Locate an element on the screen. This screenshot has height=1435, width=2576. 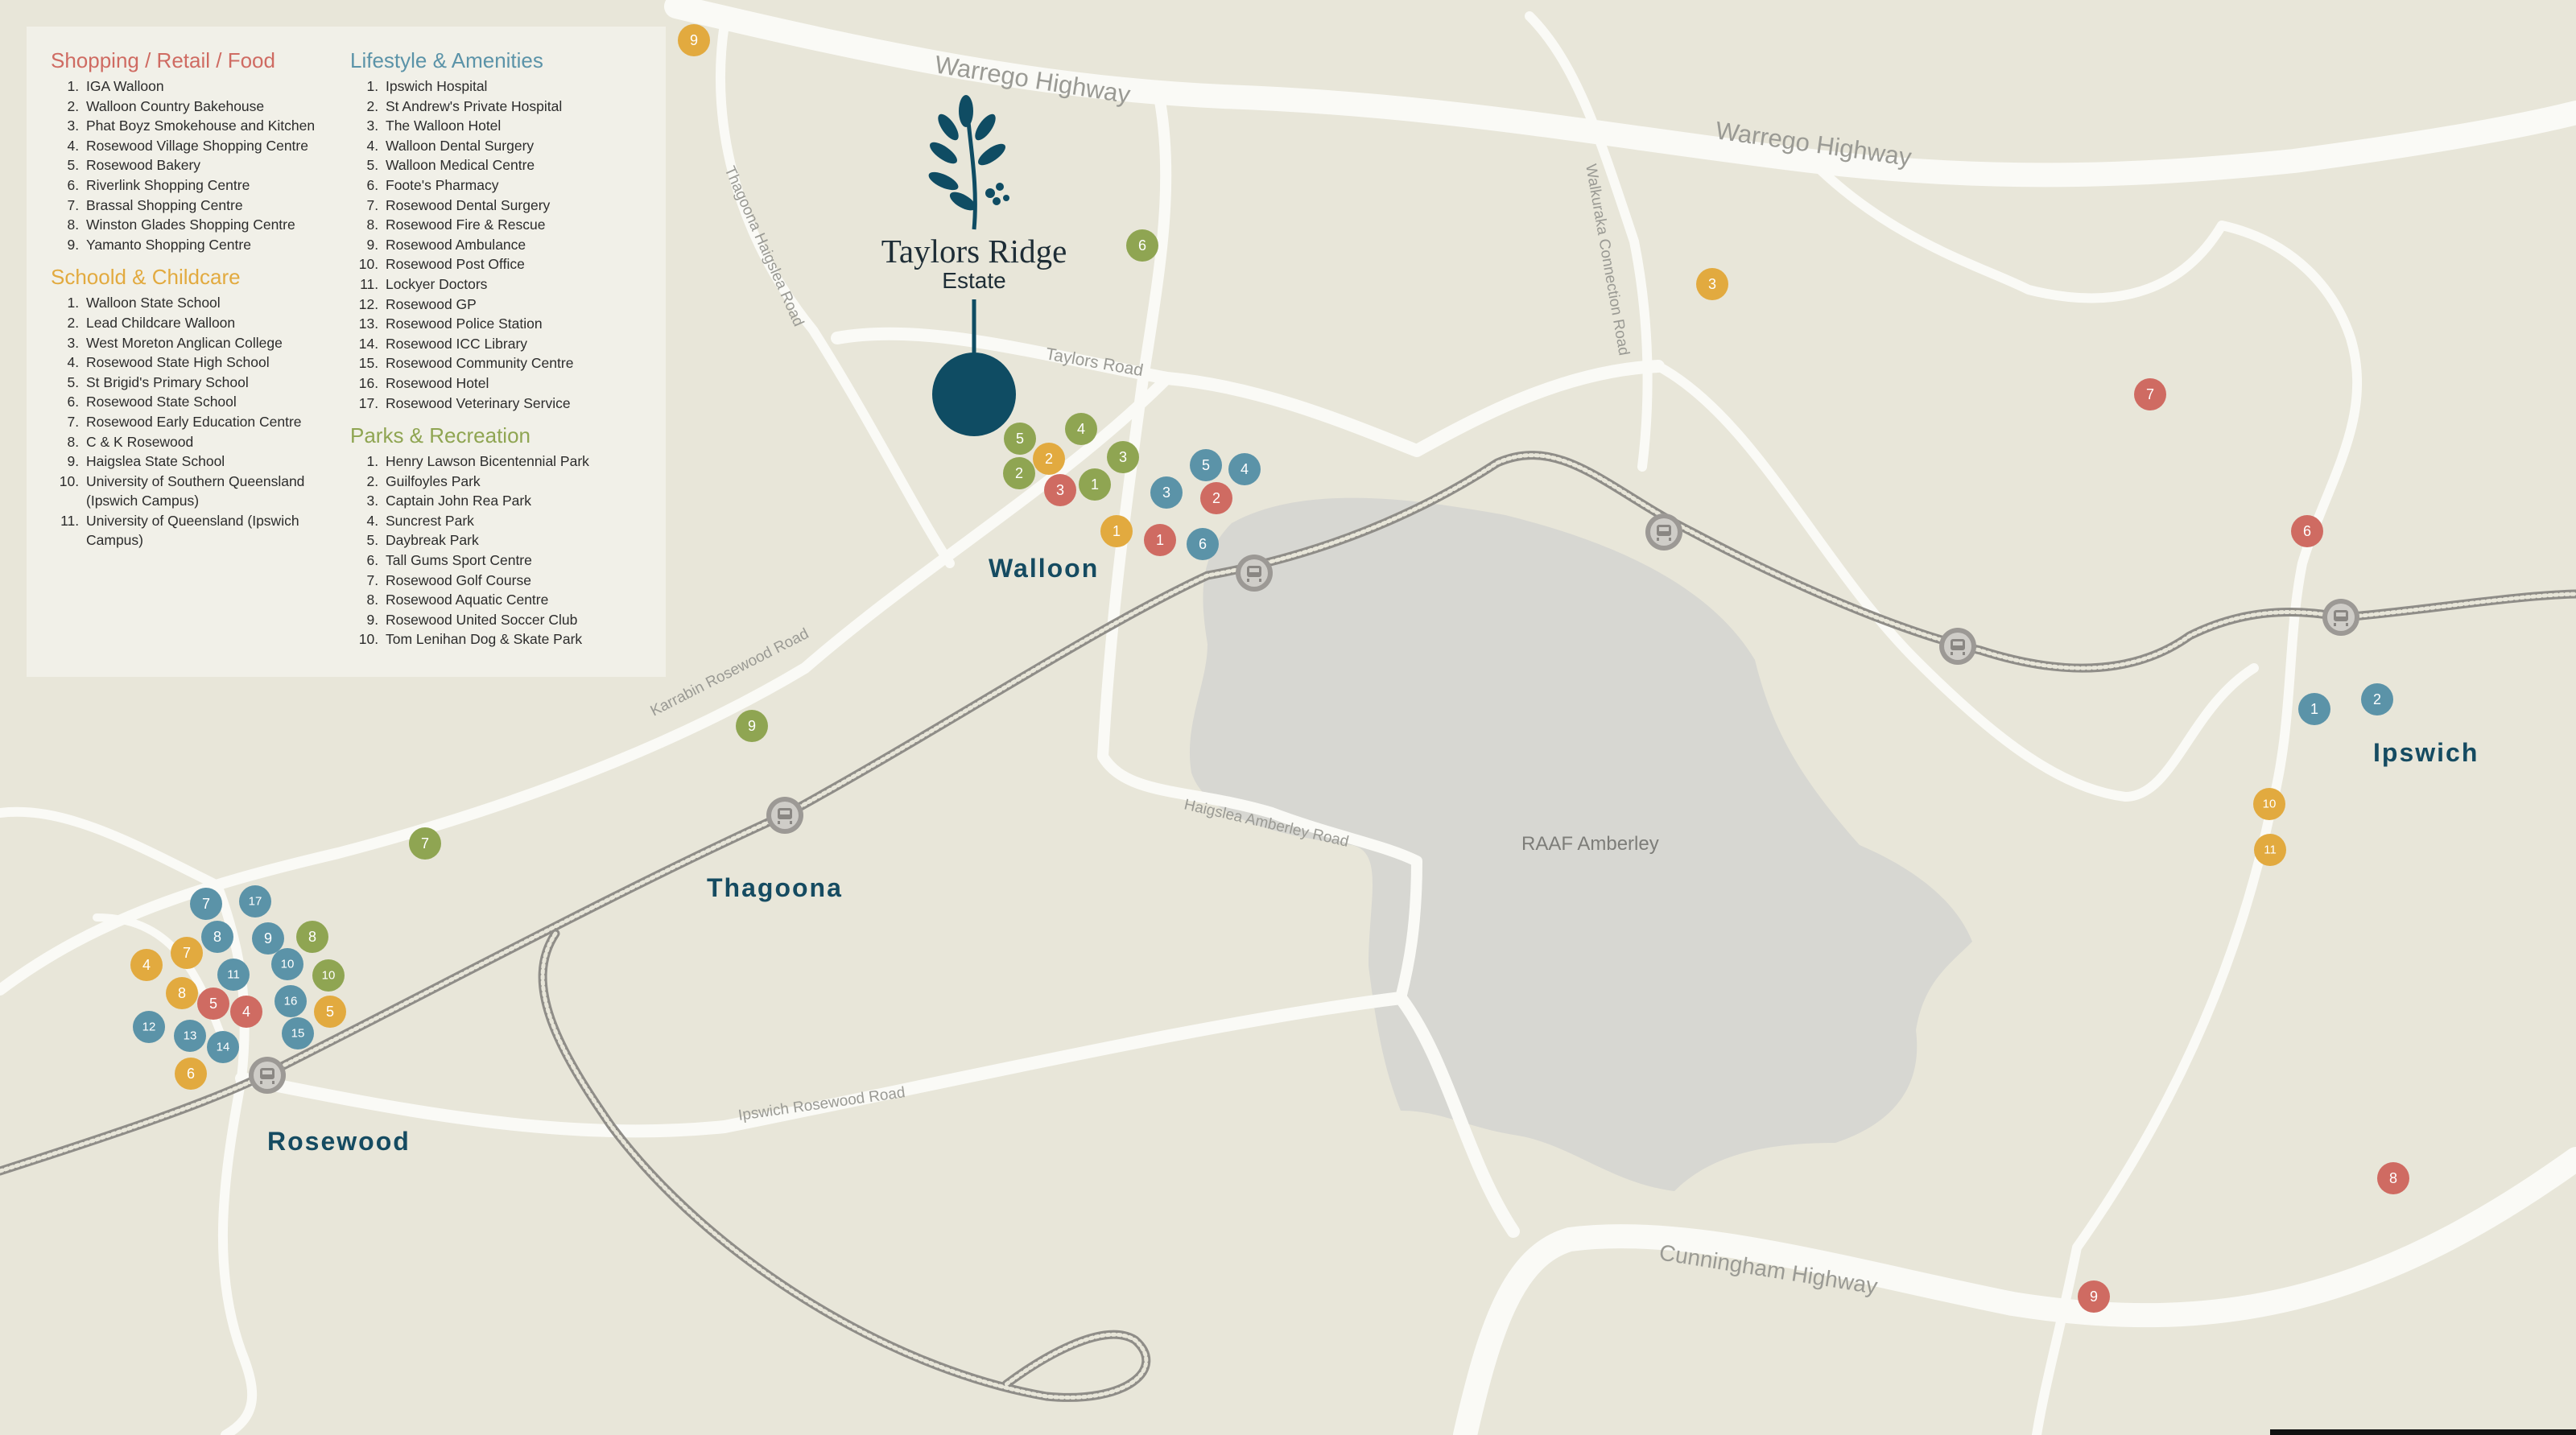
legend-item: Ipswich Hospital is located at coordinates (512, 86).